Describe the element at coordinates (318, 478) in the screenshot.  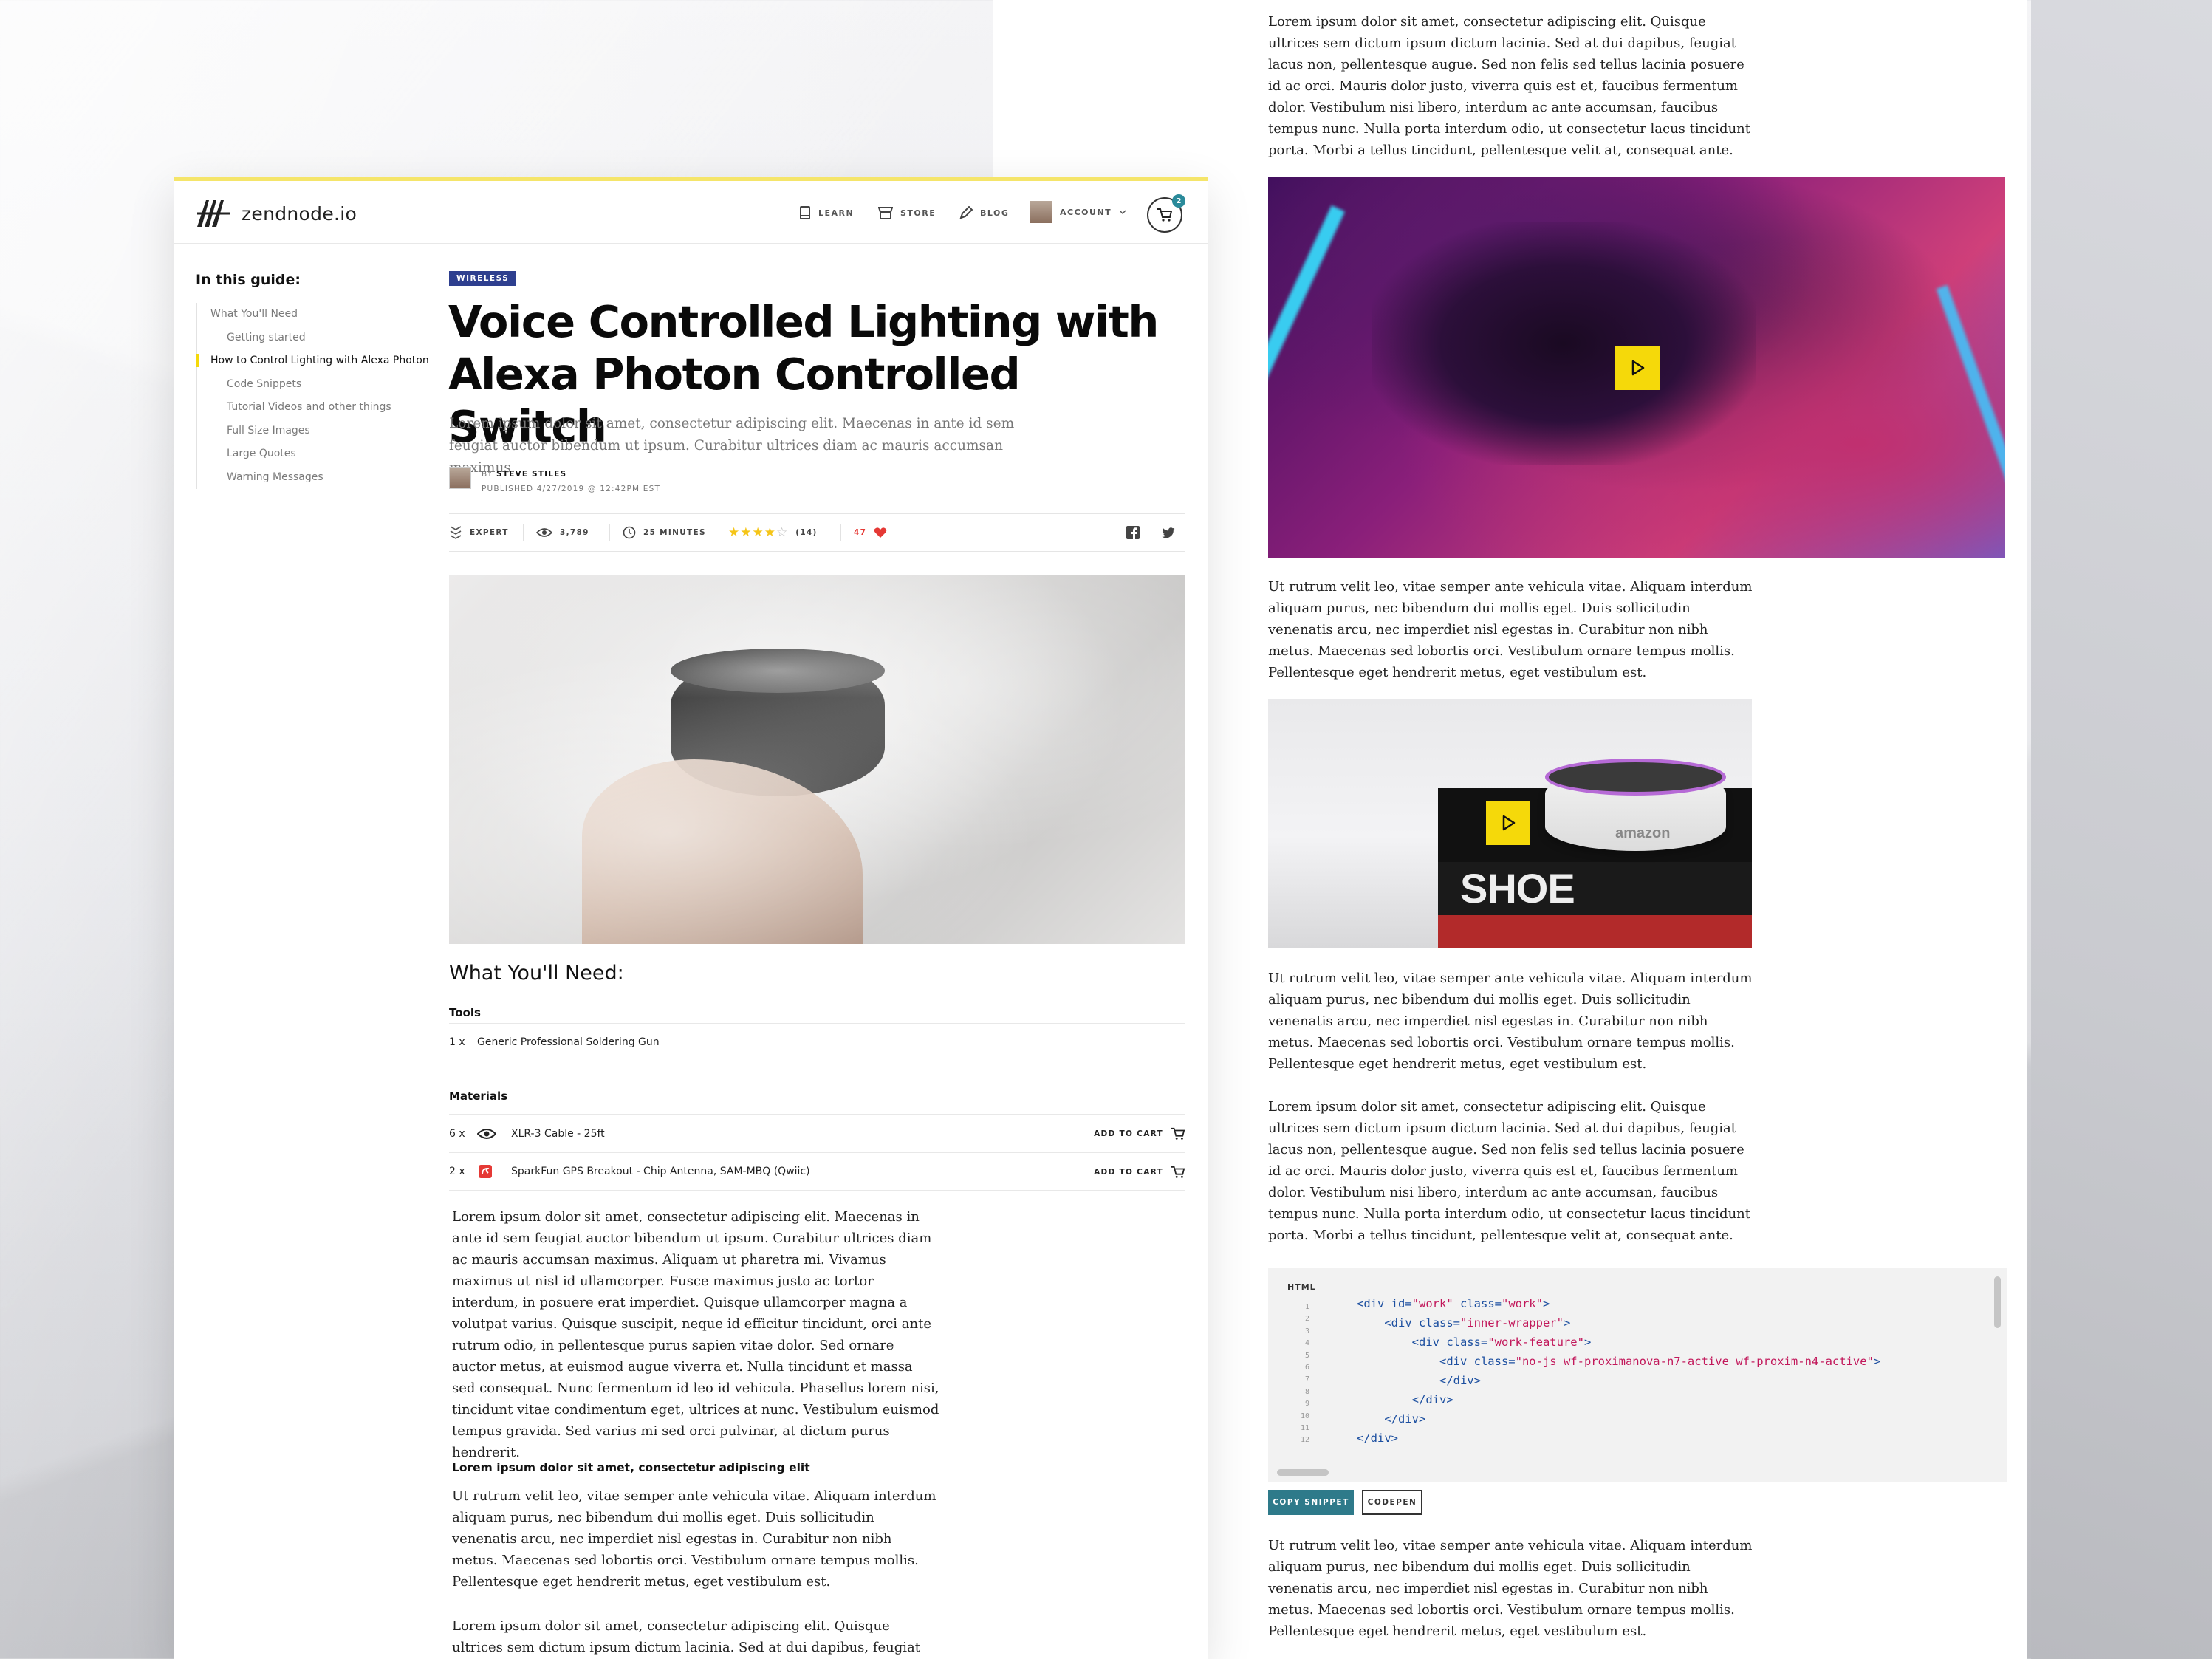
I see `toc-item: Warning Messages` at that location.